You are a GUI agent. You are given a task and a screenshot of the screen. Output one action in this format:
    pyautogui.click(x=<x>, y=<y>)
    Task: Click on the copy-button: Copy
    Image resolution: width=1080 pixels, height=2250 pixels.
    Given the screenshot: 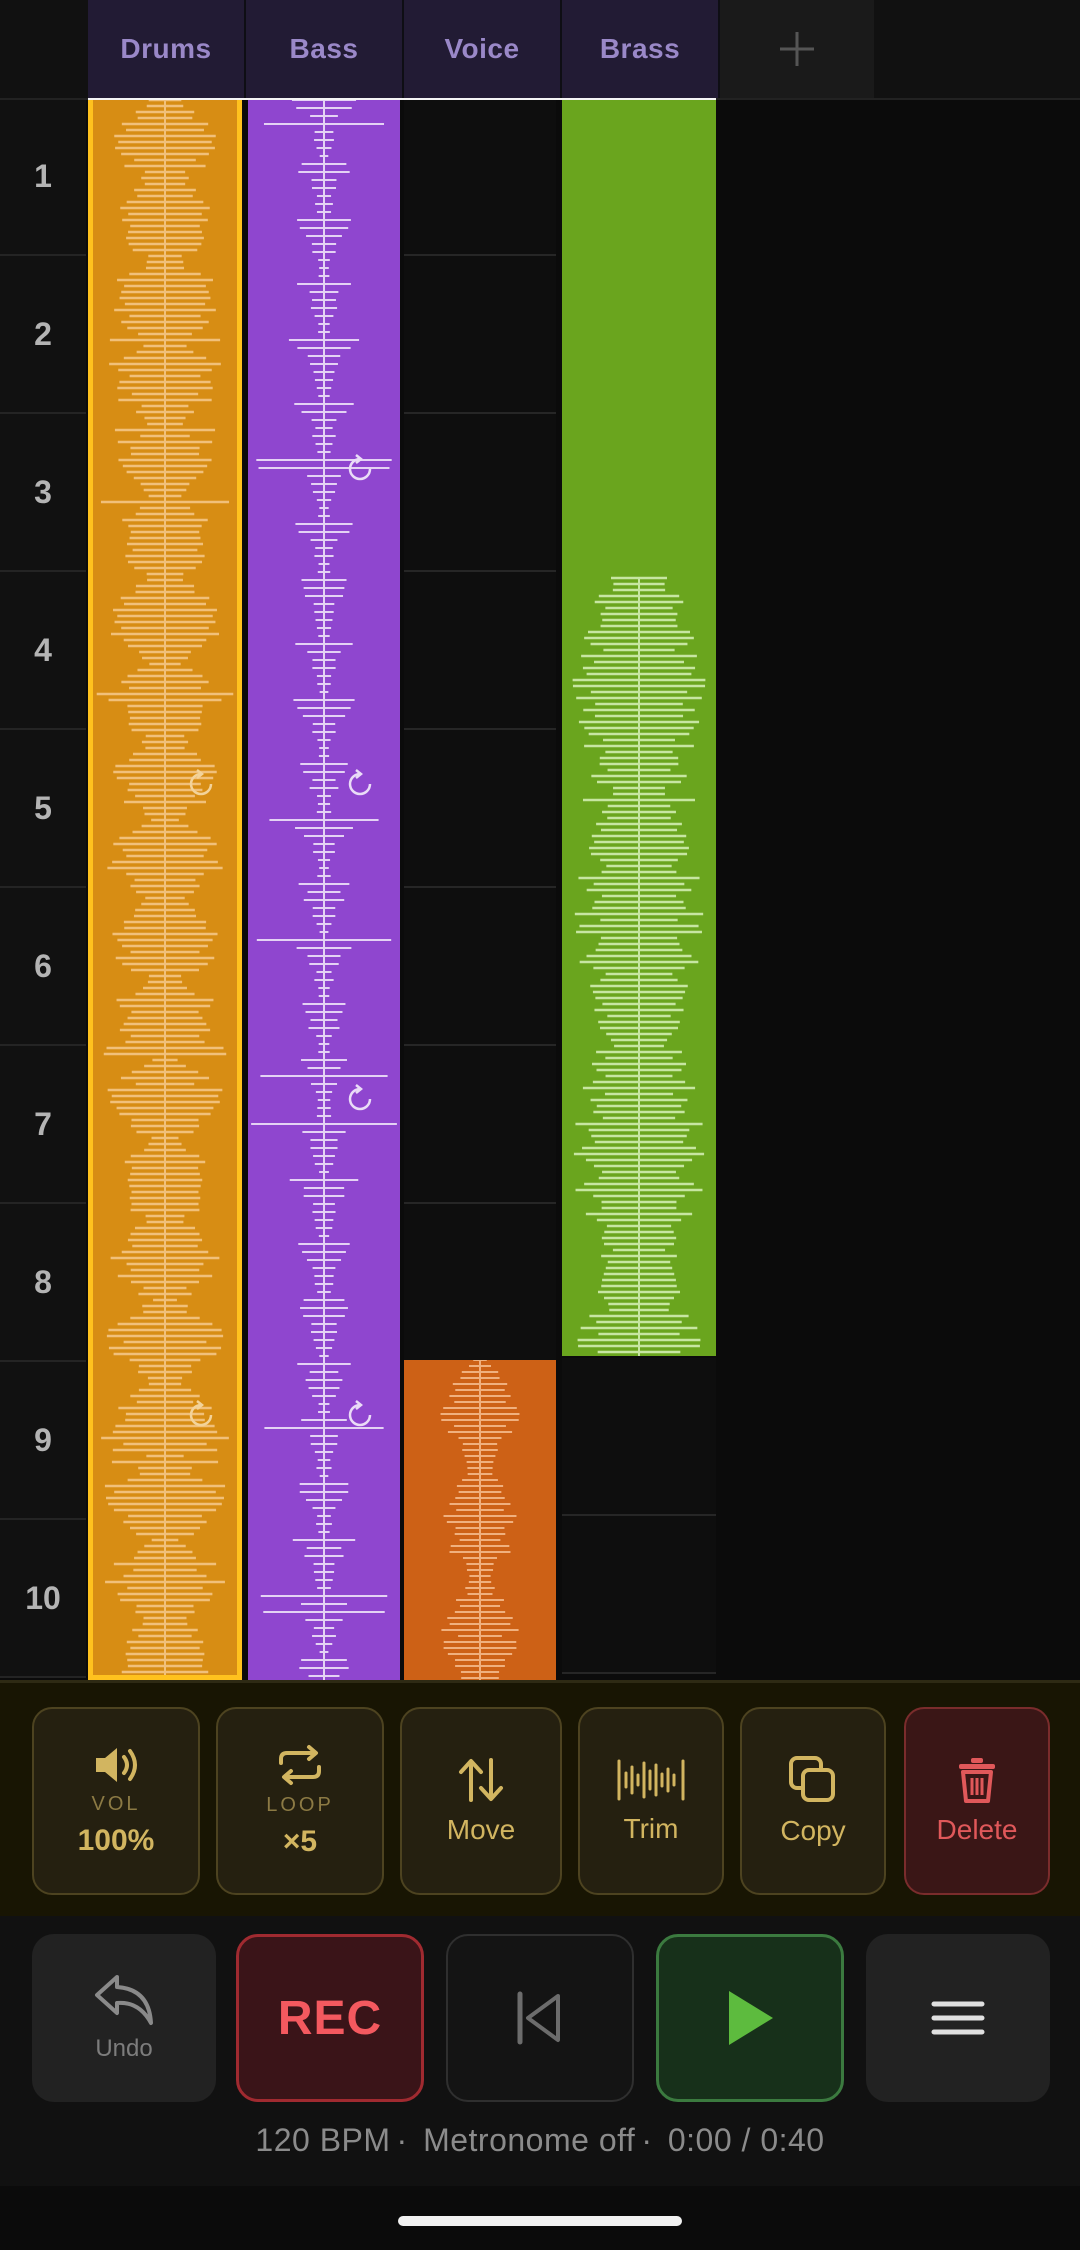 What is the action you would take?
    pyautogui.click(x=813, y=1801)
    